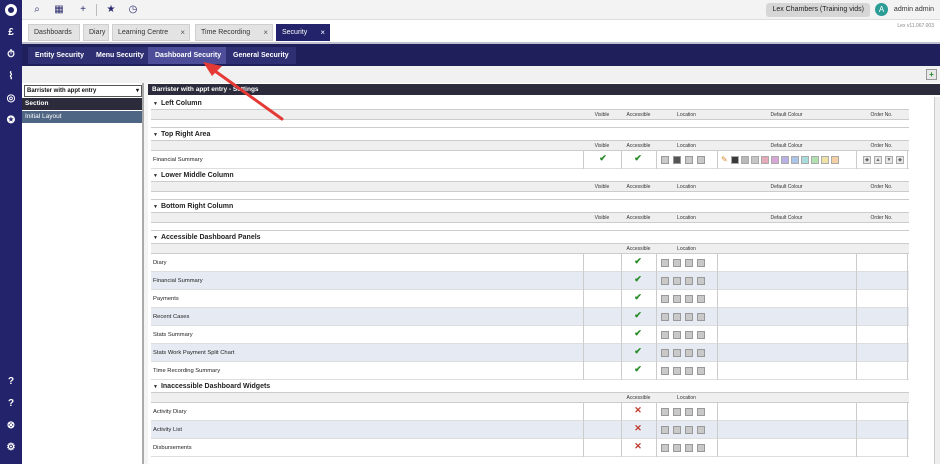 This screenshot has width=940, height=464. I want to click on role-select: Barrister with appt entry ▾, so click(83, 91).